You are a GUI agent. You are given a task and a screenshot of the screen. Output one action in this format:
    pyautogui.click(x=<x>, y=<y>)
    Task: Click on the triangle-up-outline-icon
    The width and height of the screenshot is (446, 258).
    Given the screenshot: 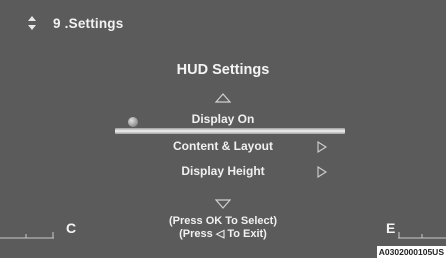 What is the action you would take?
    pyautogui.click(x=223, y=96)
    